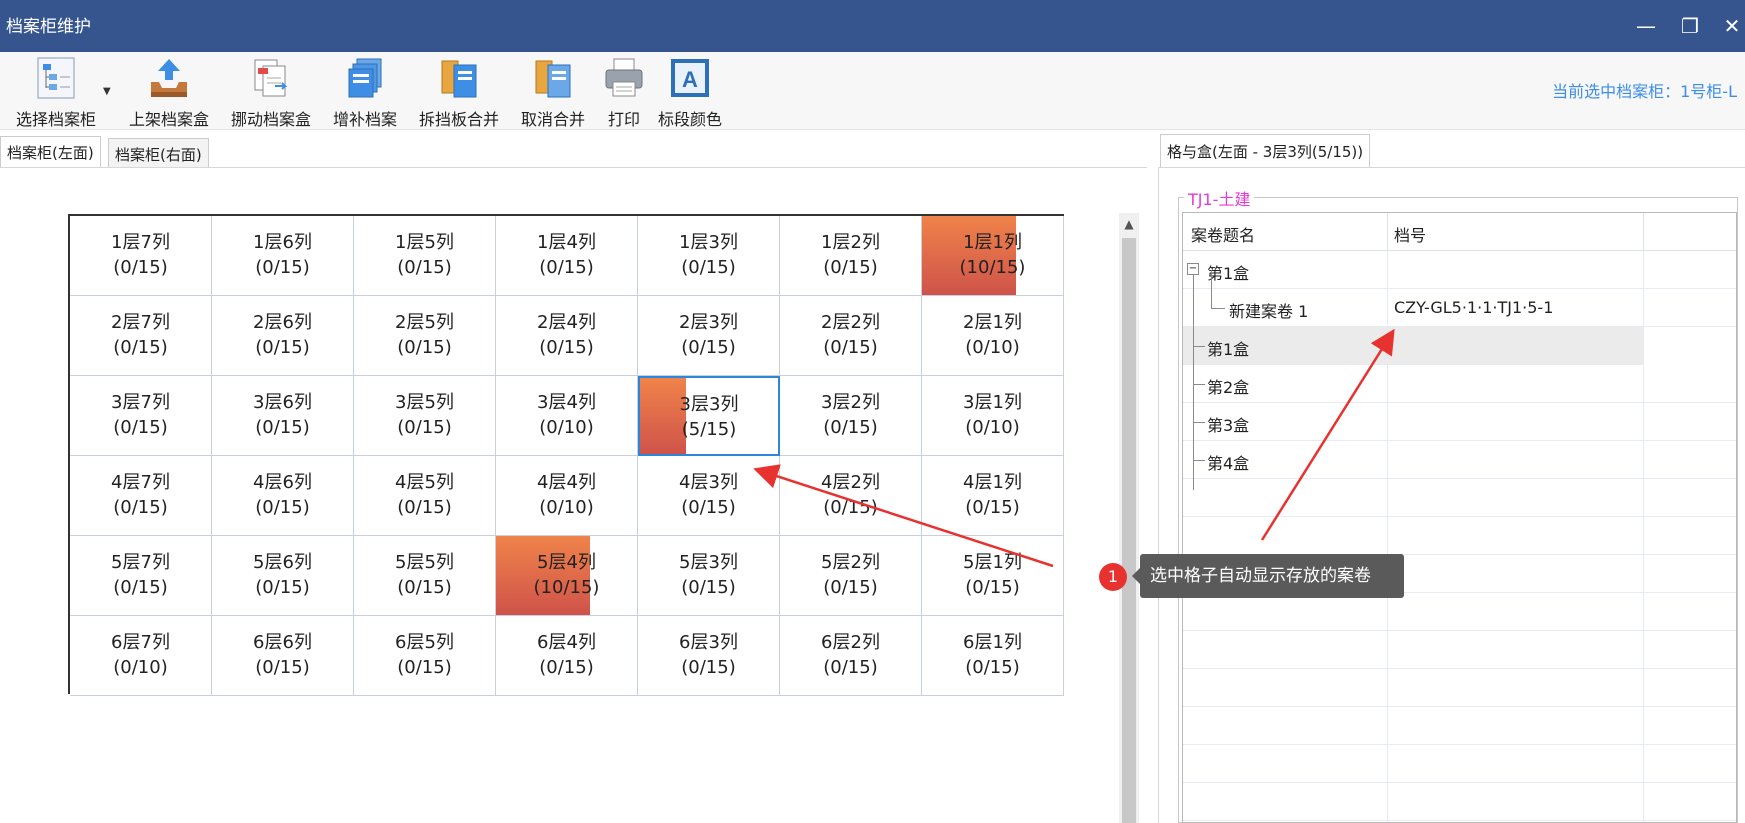 This screenshot has width=1745, height=823. Describe the element at coordinates (689, 119) in the screenshot. I see `toolbar-label: 标段颜色` at that location.